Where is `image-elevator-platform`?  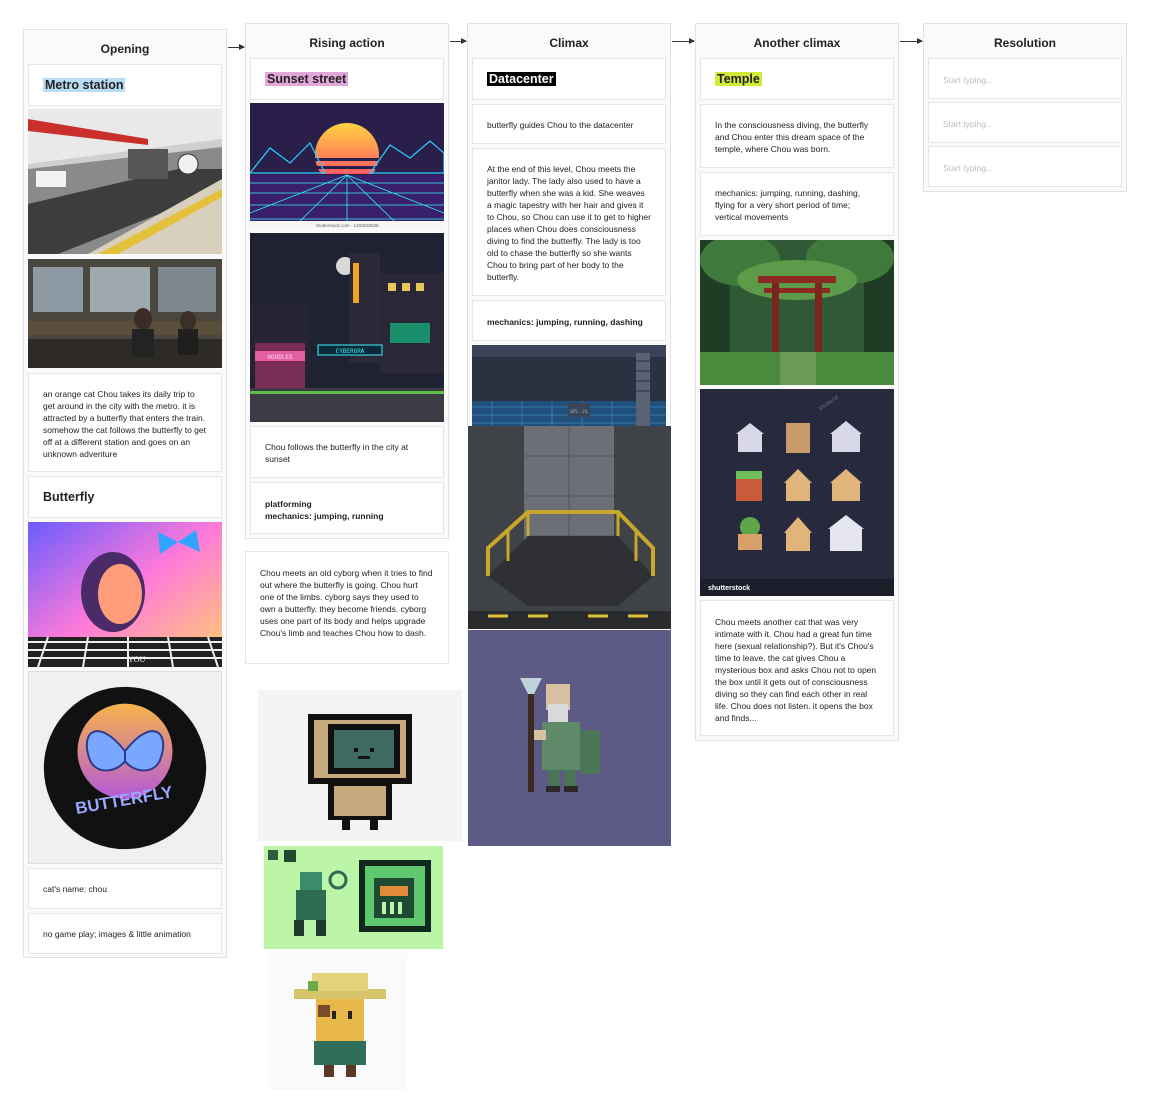
image-elevator-platform is located at coordinates (569, 527).